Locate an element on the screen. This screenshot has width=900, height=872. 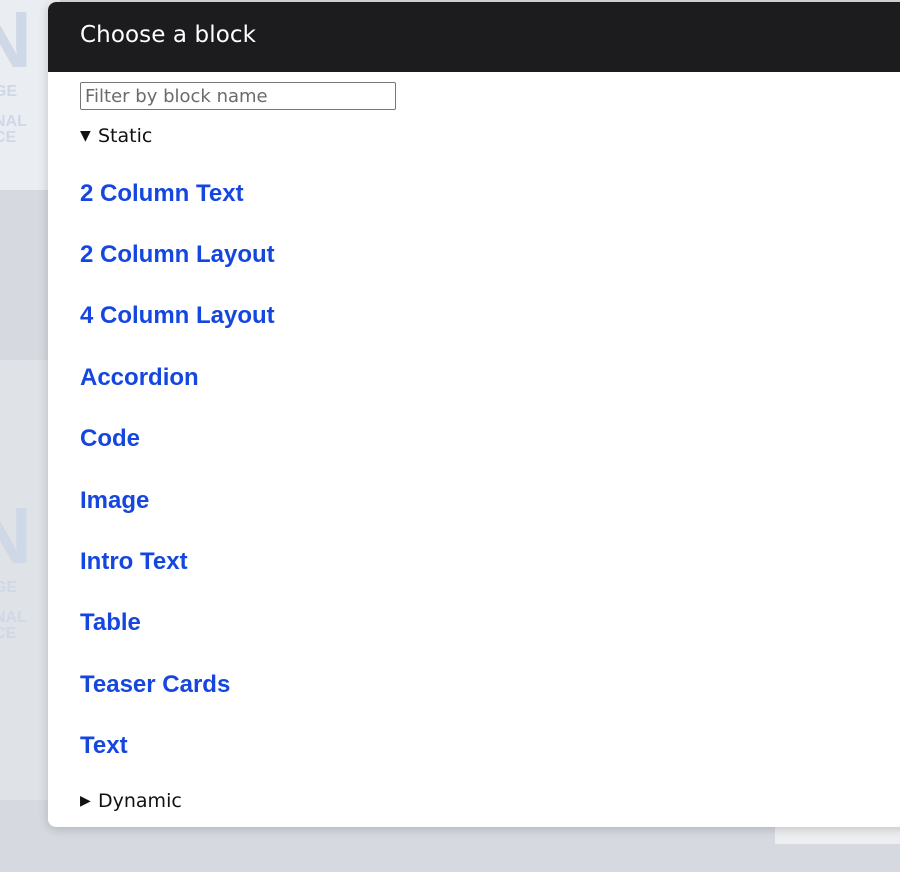
triangle-right-icon: ▶ is located at coordinates (85, 801).